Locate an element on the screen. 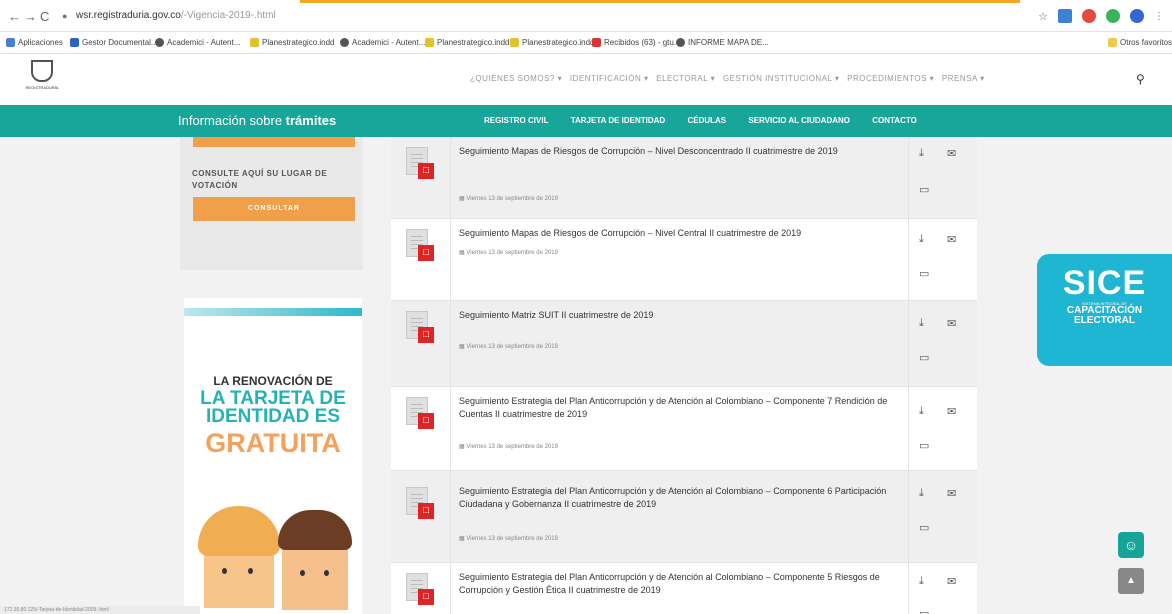 Image resolution: width=1172 pixels, height=614 pixels. link-registro-civil: REGISTRO CIVIL is located at coordinates (516, 120).